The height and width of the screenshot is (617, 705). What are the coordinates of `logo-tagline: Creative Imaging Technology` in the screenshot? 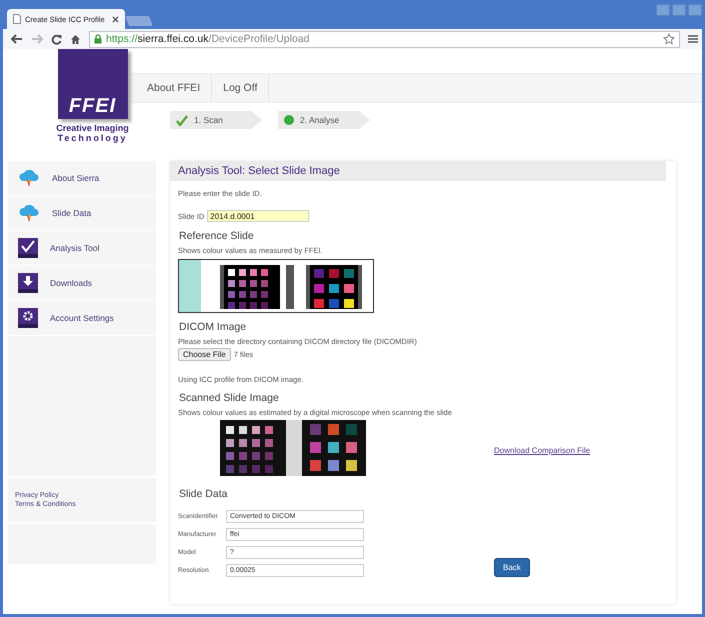 It's located at (92, 133).